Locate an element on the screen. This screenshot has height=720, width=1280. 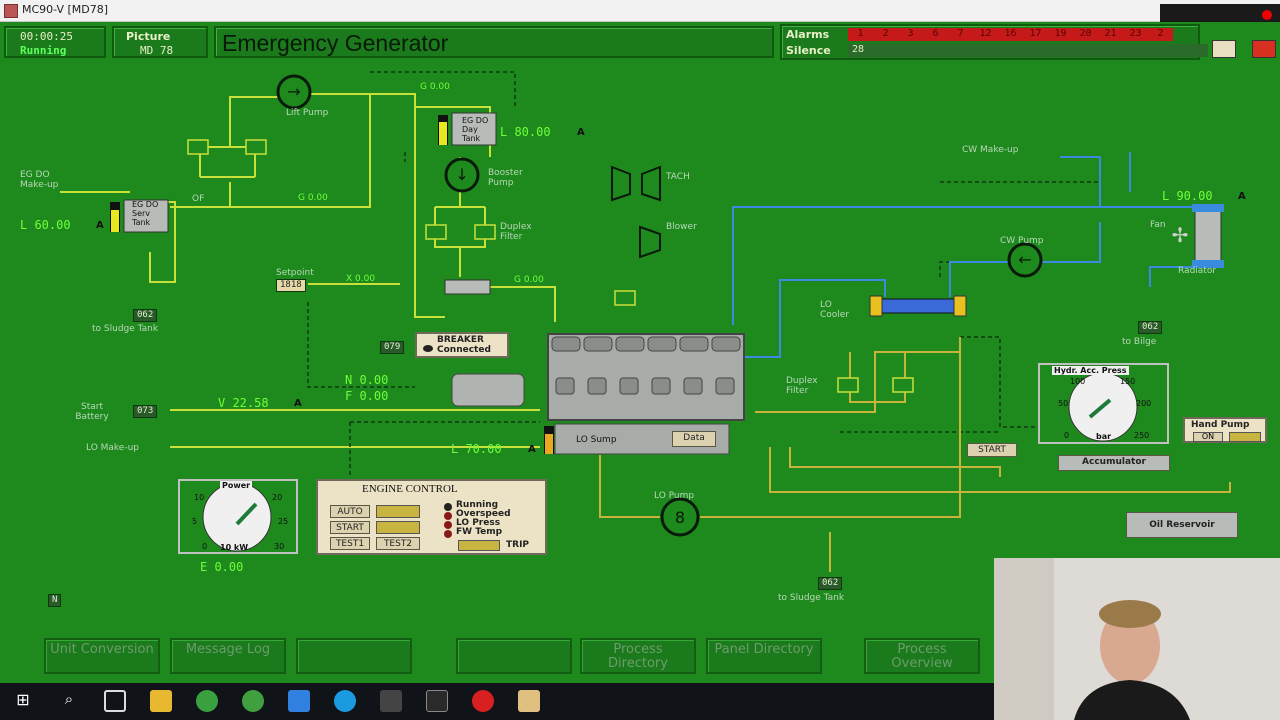
alarm-number: 1 is located at coordinates (860, 34).